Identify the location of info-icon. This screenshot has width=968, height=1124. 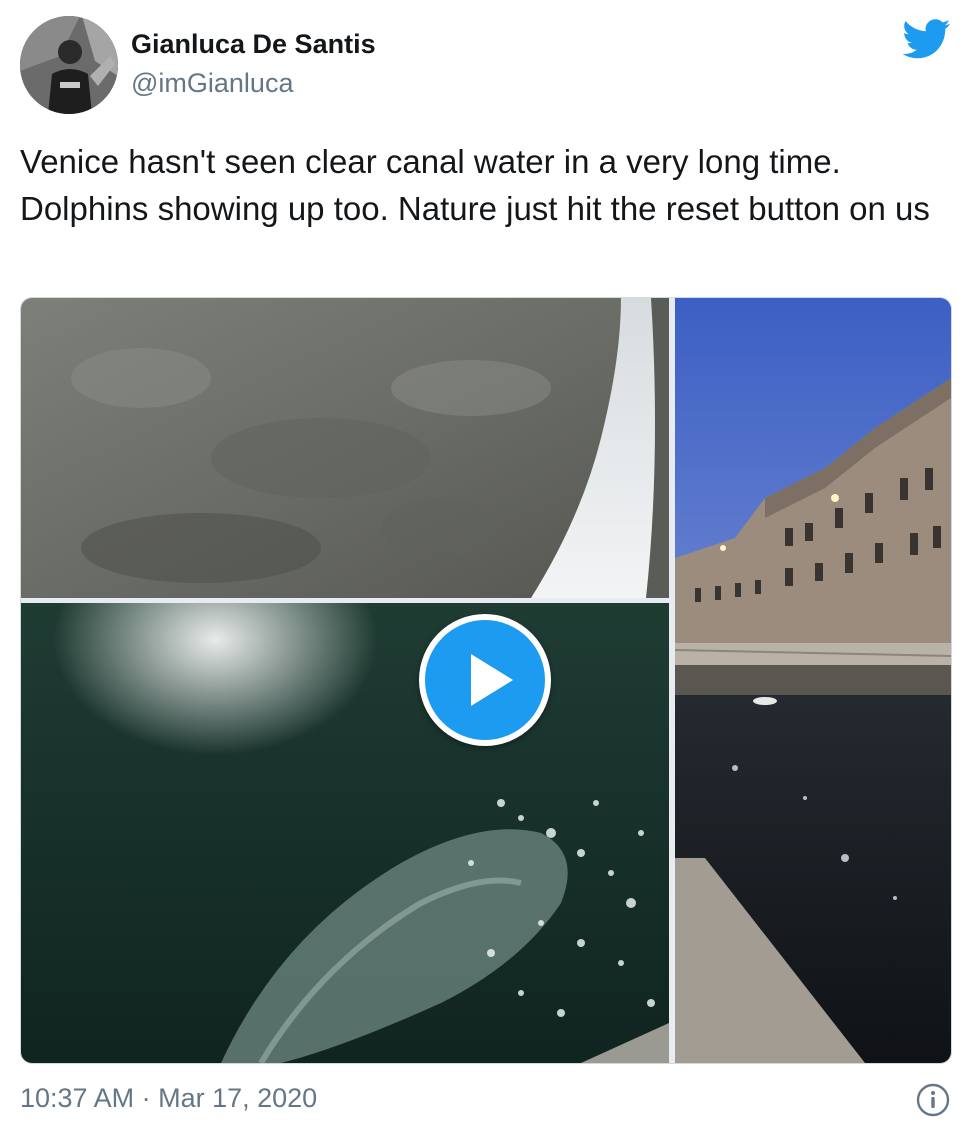
(933, 1100).